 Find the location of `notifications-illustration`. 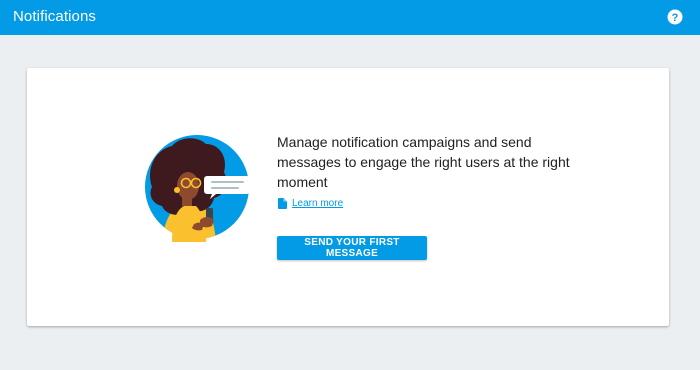

notifications-illustration is located at coordinates (197, 188).